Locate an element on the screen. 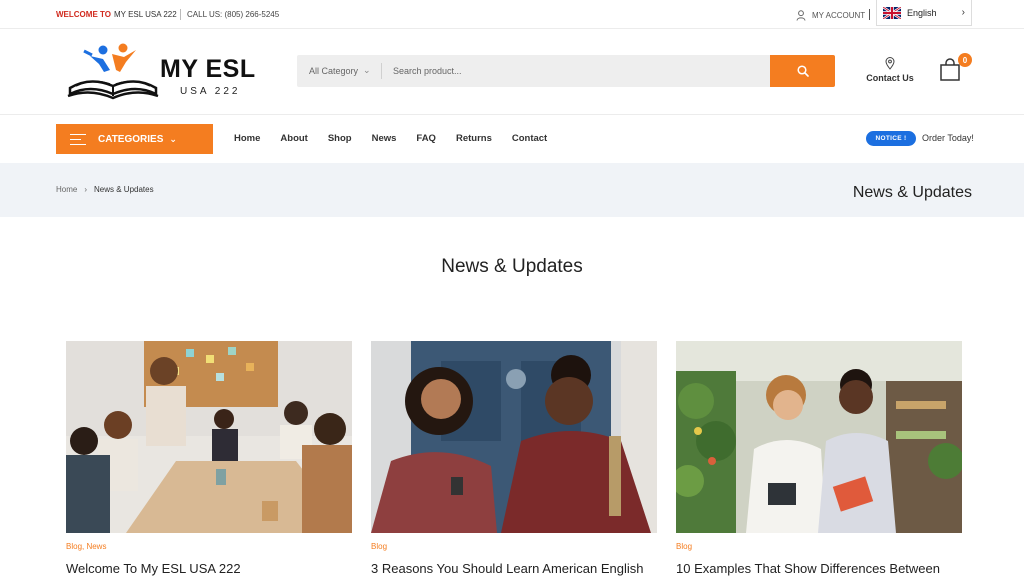 Image resolution: width=1024 pixels, height=579 pixels. my-account-label: MY ACCOUNT is located at coordinates (839, 15).